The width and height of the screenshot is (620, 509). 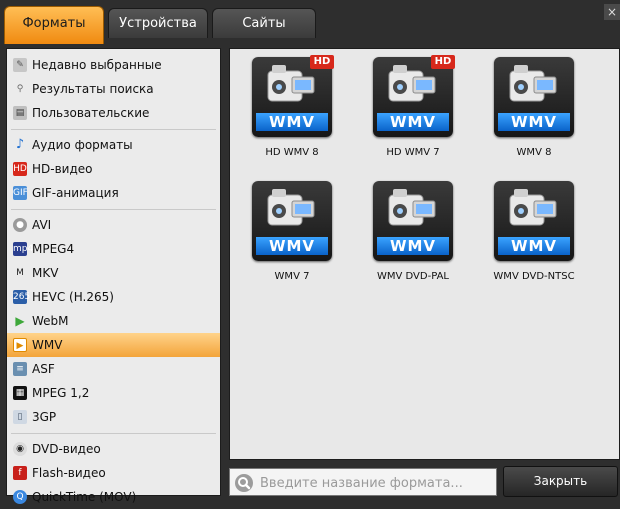 What do you see at coordinates (66, 449) in the screenshot?
I see `sidebar-item-label: DVD-видео` at bounding box center [66, 449].